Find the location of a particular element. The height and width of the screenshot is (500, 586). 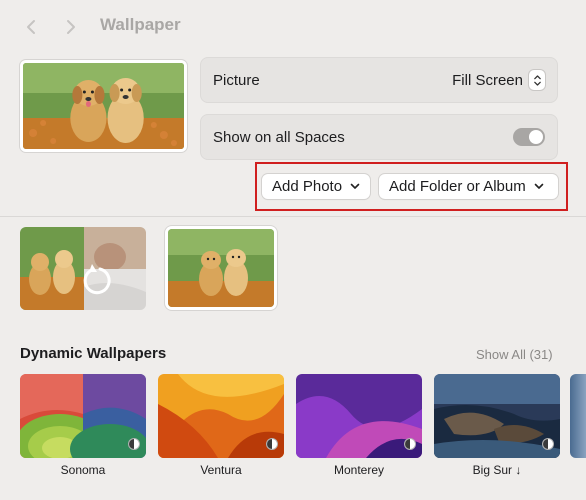

fill-screen-popup: Fill Screen is located at coordinates (498, 80).